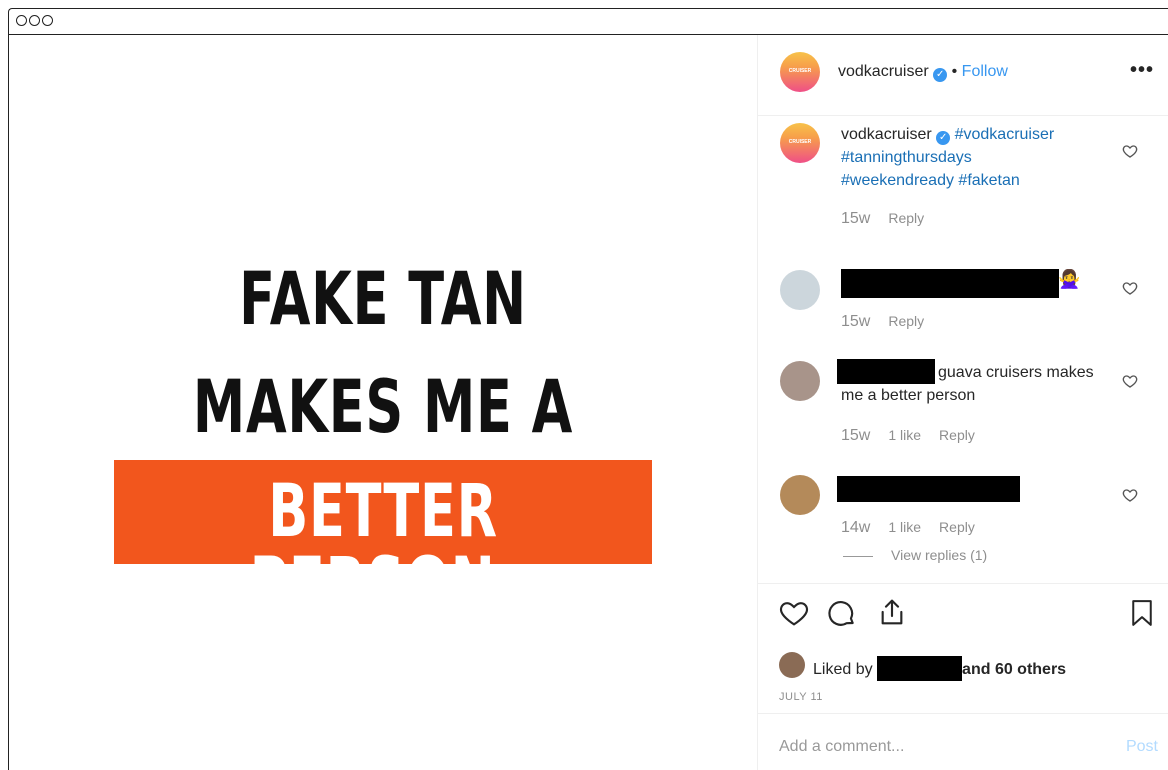 Image resolution: width=1168 pixels, height=770 pixels. Describe the element at coordinates (855, 219) in the screenshot. I see `caption-time: 15w` at that location.